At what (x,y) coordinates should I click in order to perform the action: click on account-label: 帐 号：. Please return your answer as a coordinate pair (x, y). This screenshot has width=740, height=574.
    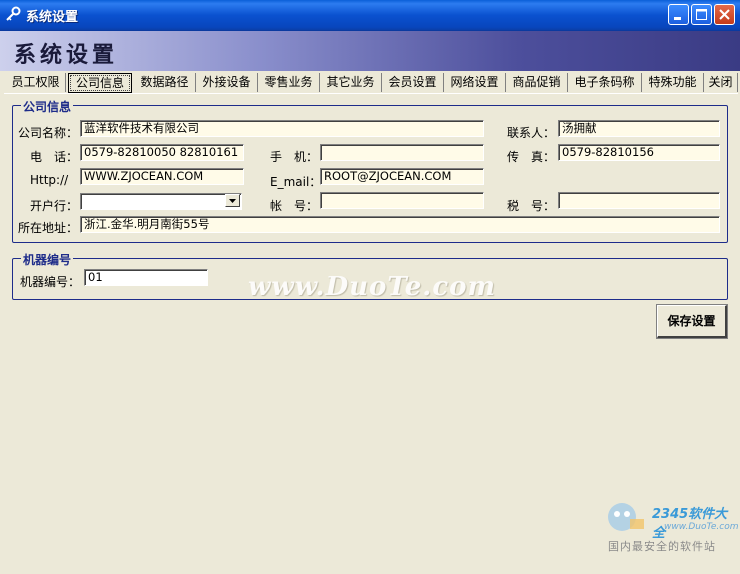
    Looking at the image, I should click on (294, 206).